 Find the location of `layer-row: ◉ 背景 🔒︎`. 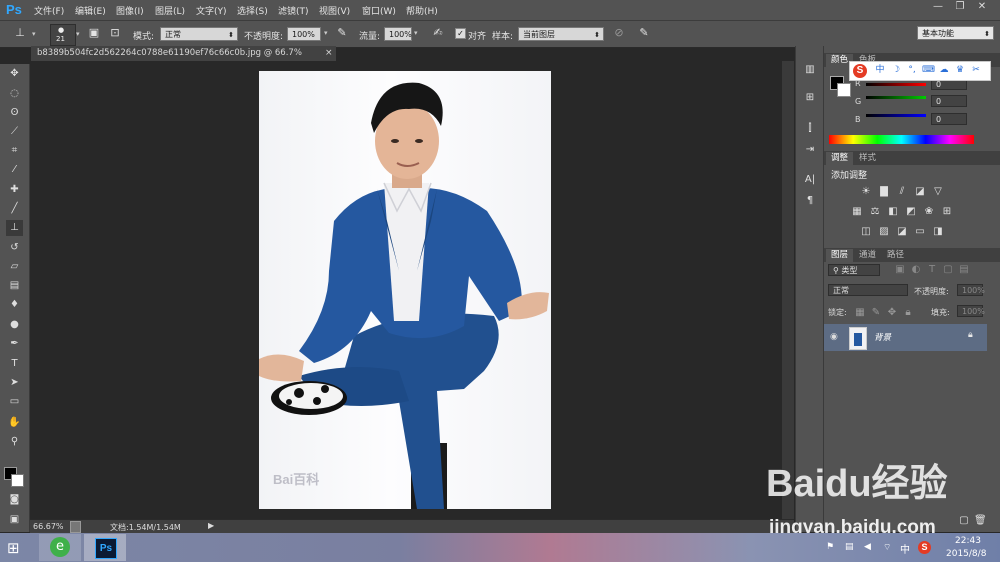

layer-row: ◉ 背景 🔒︎ is located at coordinates (905, 337).